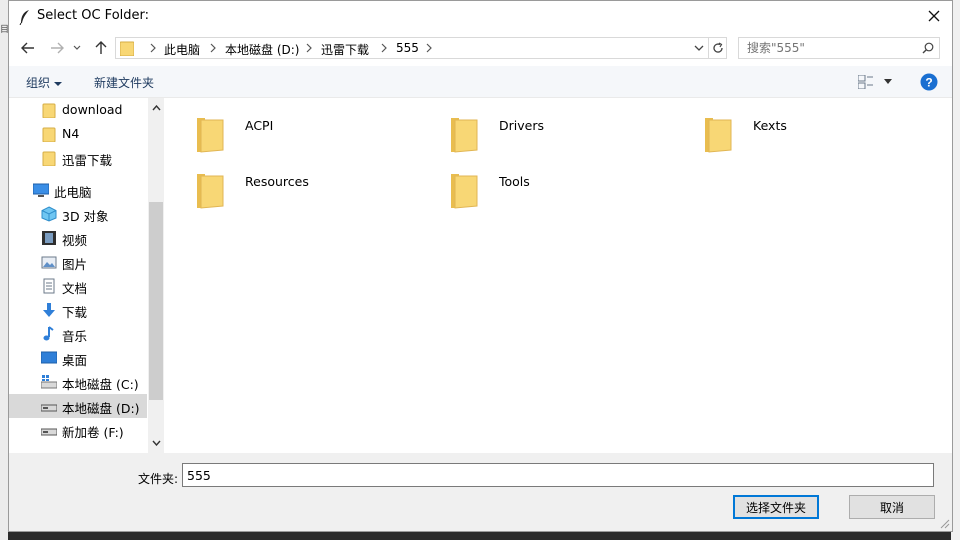  I want to click on scrollbar-thumb, so click(156, 301).